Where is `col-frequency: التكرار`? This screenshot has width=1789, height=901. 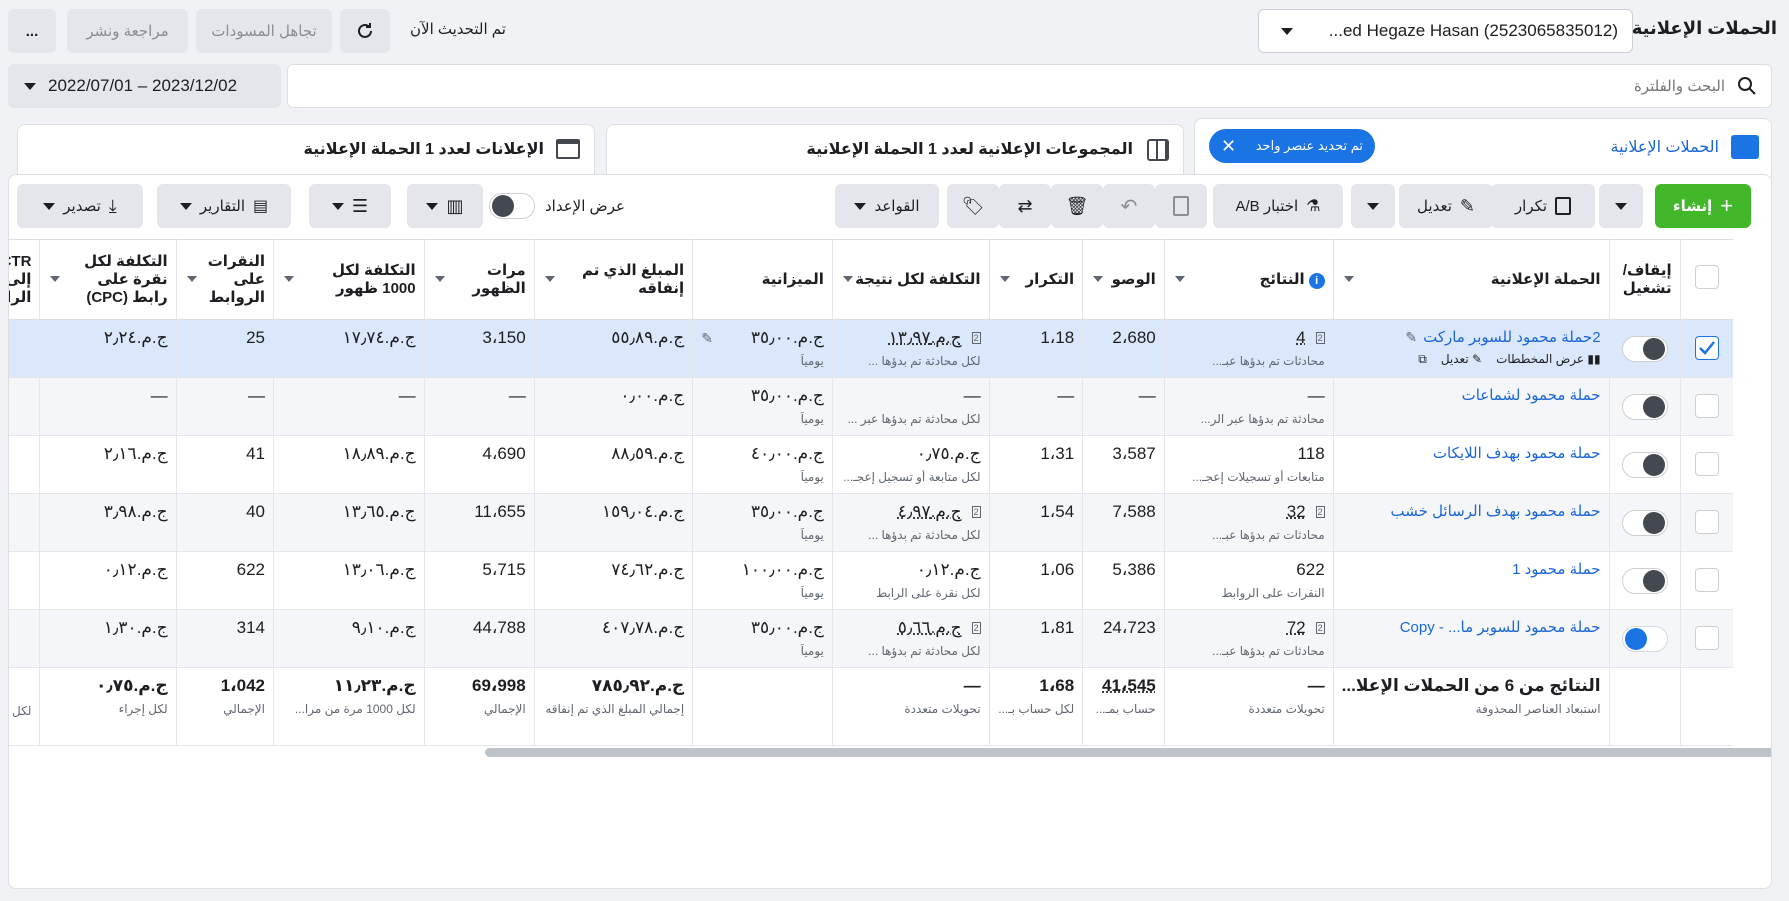
col-frequency: التكرار is located at coordinates (1035, 279).